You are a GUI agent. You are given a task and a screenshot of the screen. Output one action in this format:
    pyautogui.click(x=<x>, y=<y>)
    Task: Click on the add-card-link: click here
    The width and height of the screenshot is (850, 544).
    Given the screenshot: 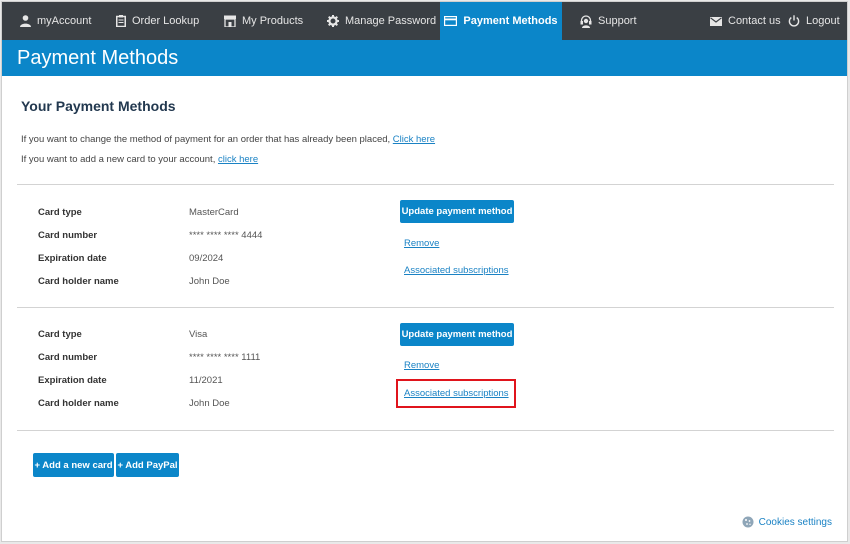 What is the action you would take?
    pyautogui.click(x=238, y=159)
    